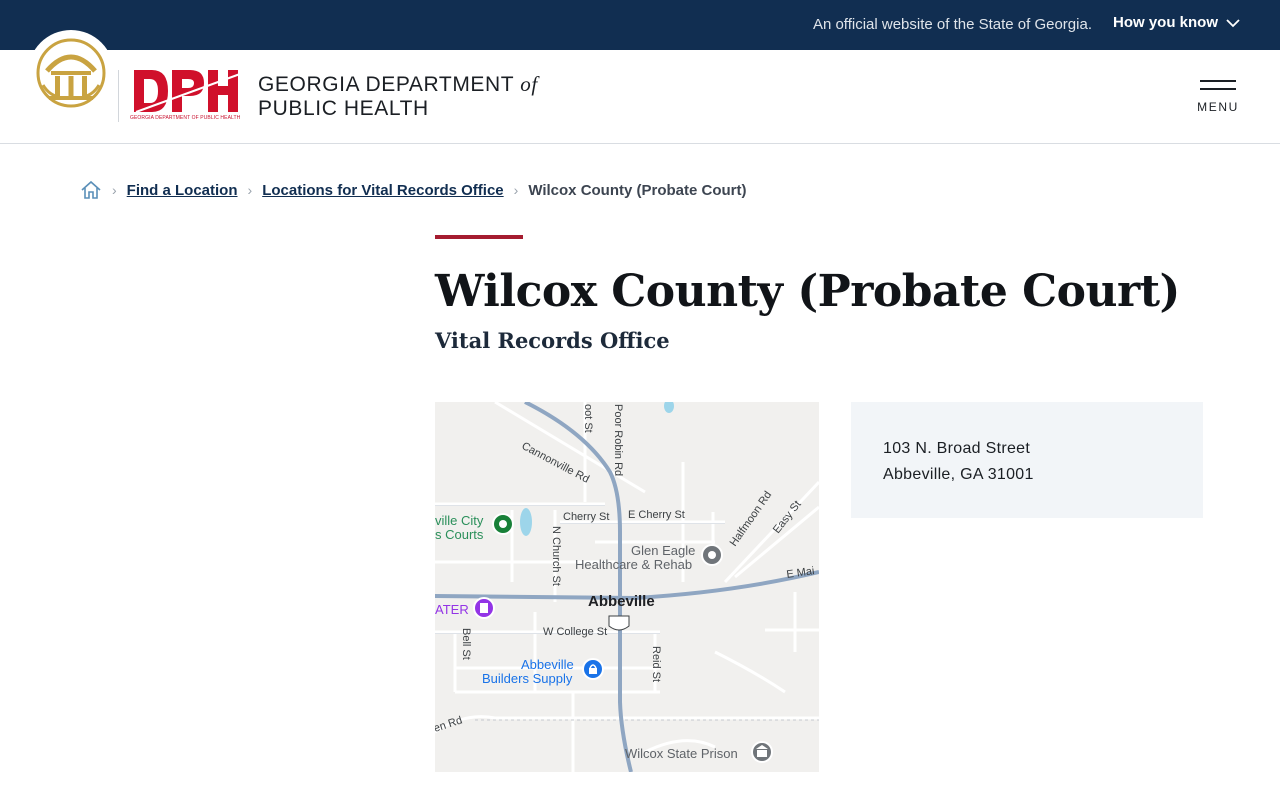 This screenshot has width=1280, height=800. What do you see at coordinates (633, 564) in the screenshot?
I see `map-label-glen-eagle-2: Healthcare & Rehab` at bounding box center [633, 564].